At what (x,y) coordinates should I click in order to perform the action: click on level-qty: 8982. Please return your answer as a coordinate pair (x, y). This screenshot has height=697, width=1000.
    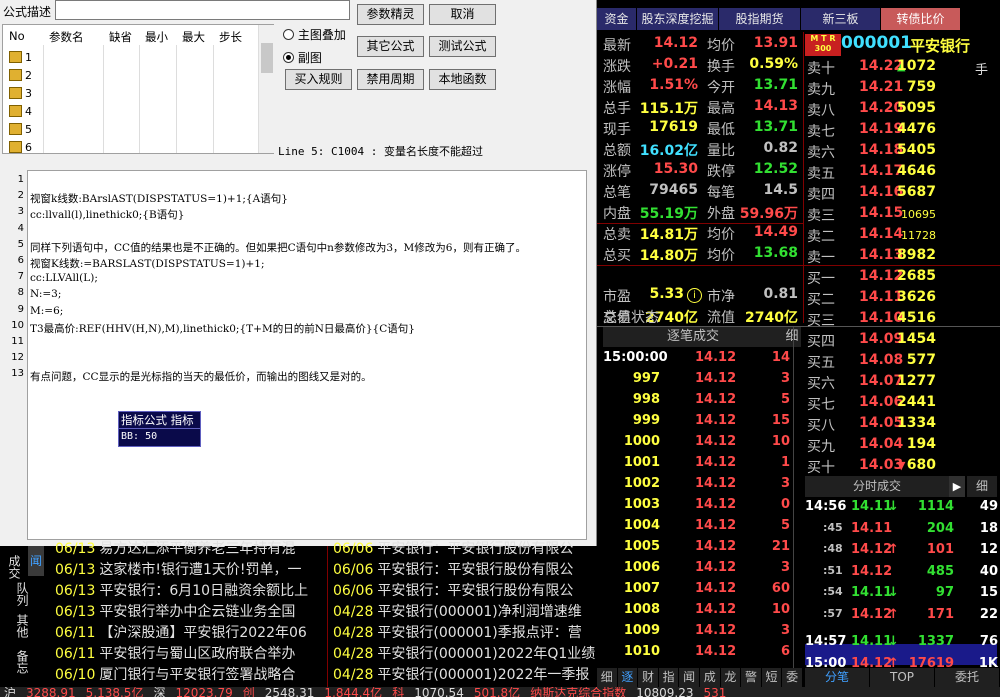
    Looking at the image, I should click on (916, 255).